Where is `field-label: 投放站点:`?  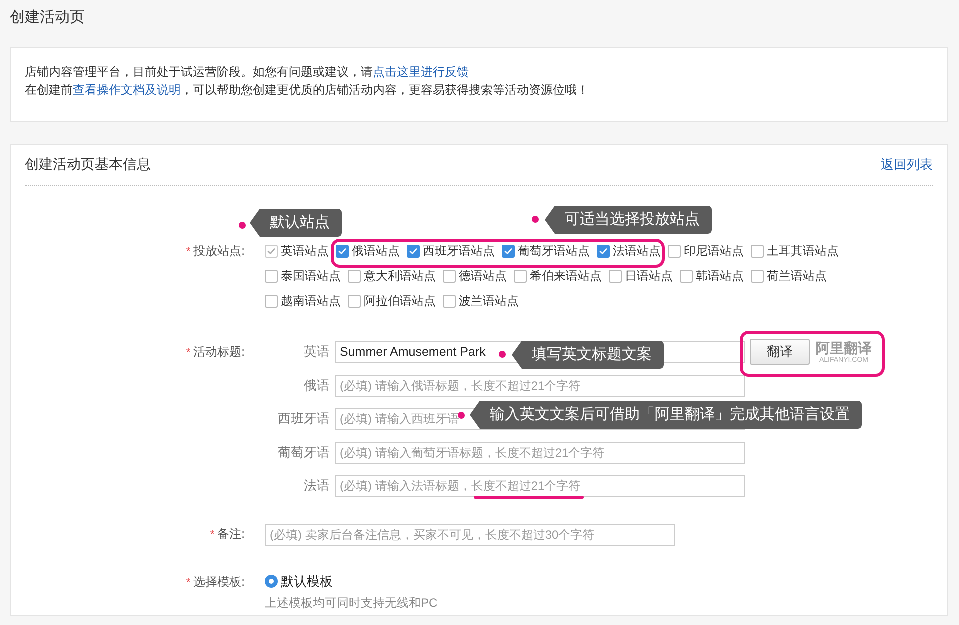 field-label: 投放站点: is located at coordinates (219, 251).